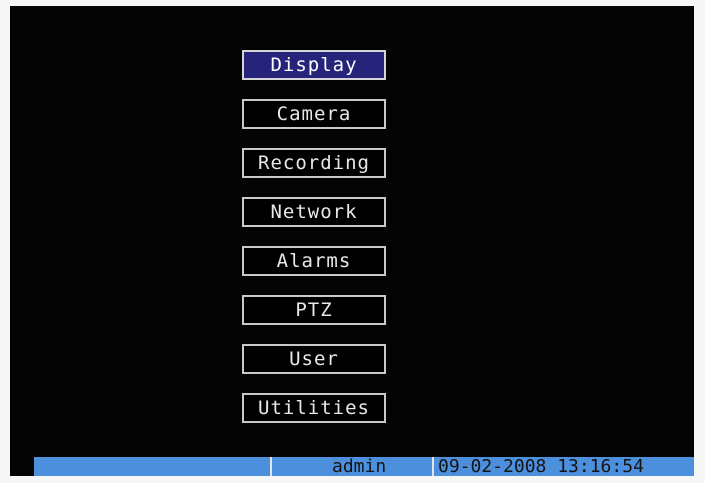 The width and height of the screenshot is (705, 483). Describe the element at coordinates (314, 163) in the screenshot. I see `menu-item-recording: Recording` at that location.